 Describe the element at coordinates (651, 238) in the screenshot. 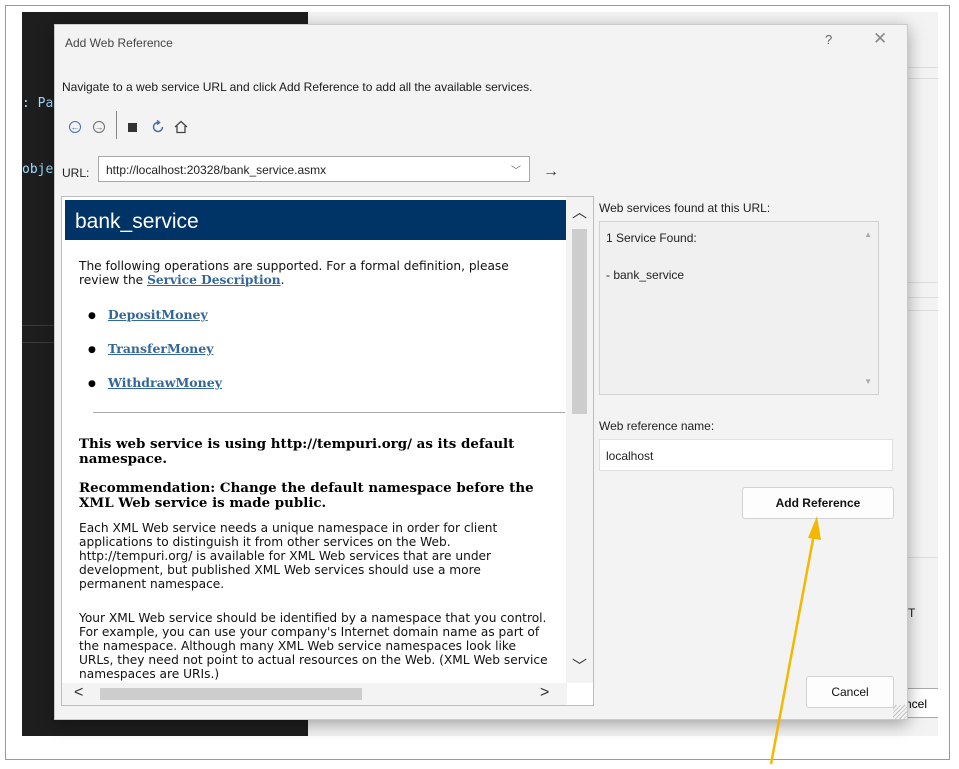

I see `service-count: 1 Service Found:` at that location.